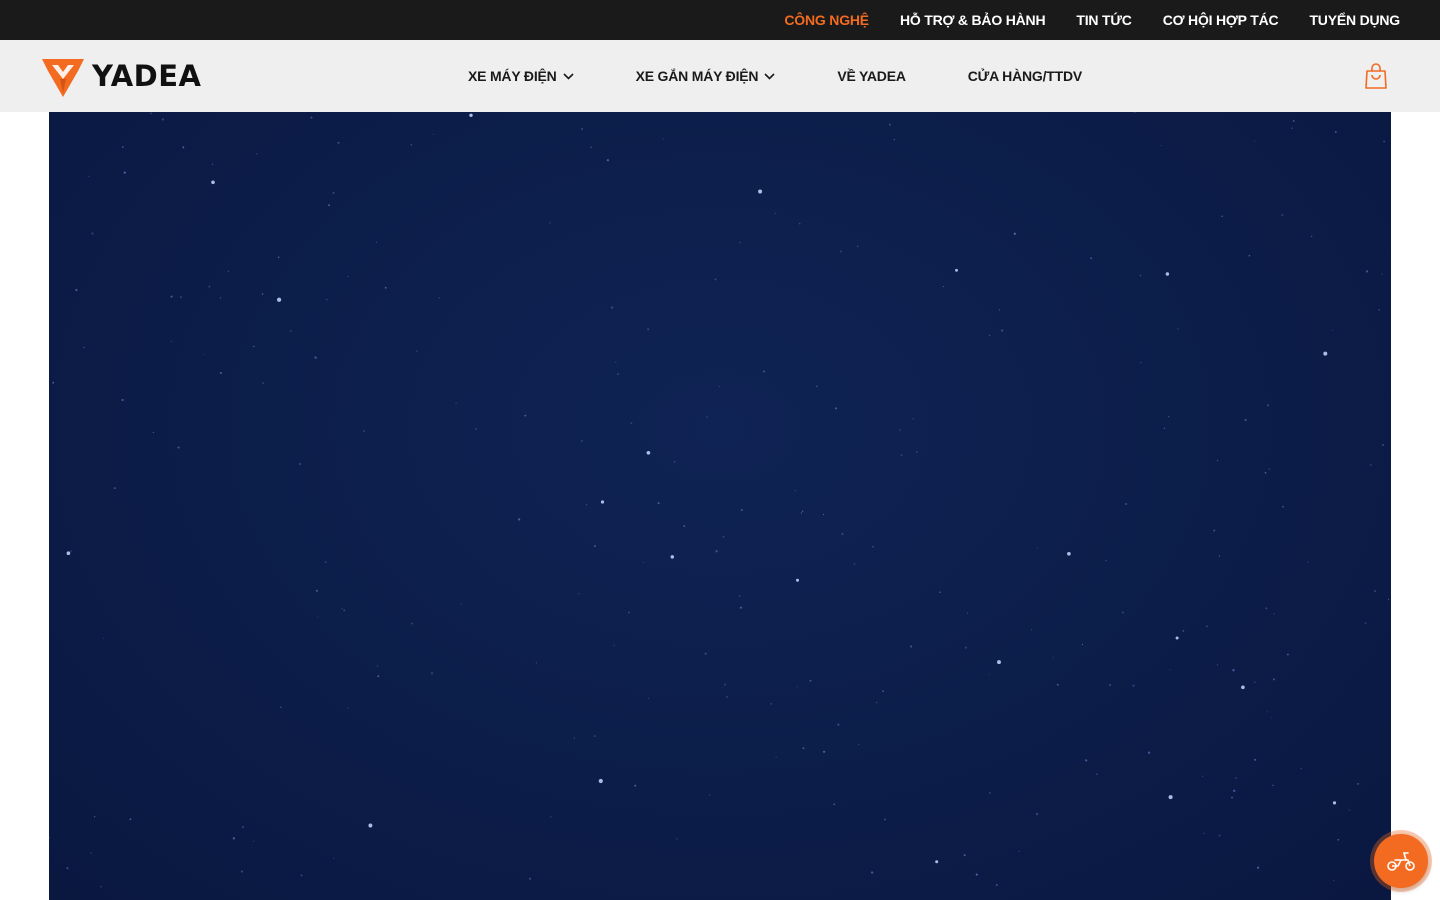 The image size is (1440, 900). What do you see at coordinates (1354, 20) in the screenshot?
I see `top-link-tuyen-dung: TUYỂN DỤNG` at bounding box center [1354, 20].